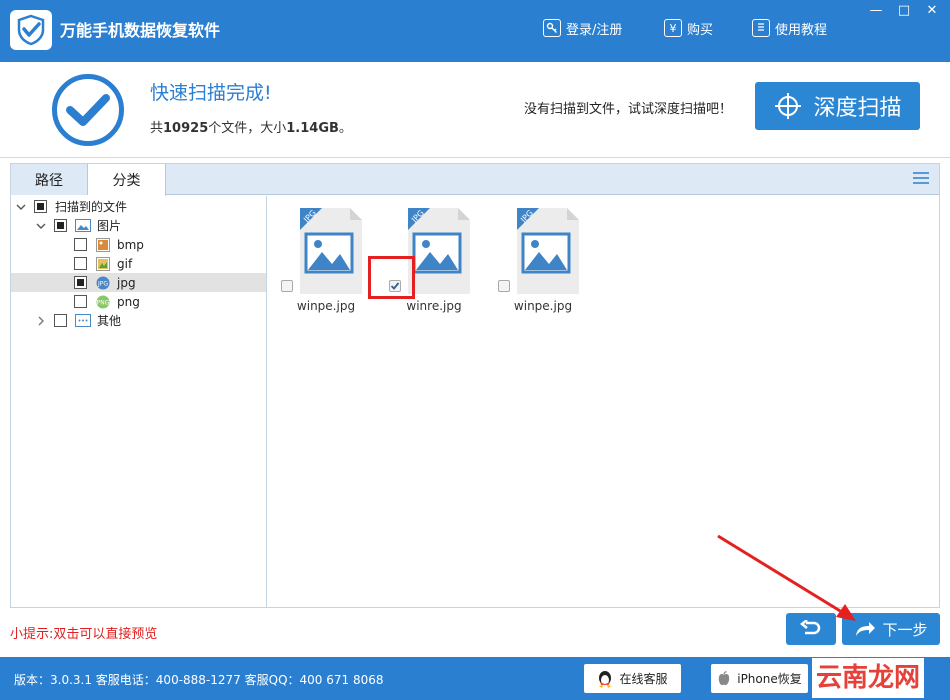 The width and height of the screenshot is (950, 700). Describe the element at coordinates (83, 321) in the screenshot. I see `more-files-icon` at that location.